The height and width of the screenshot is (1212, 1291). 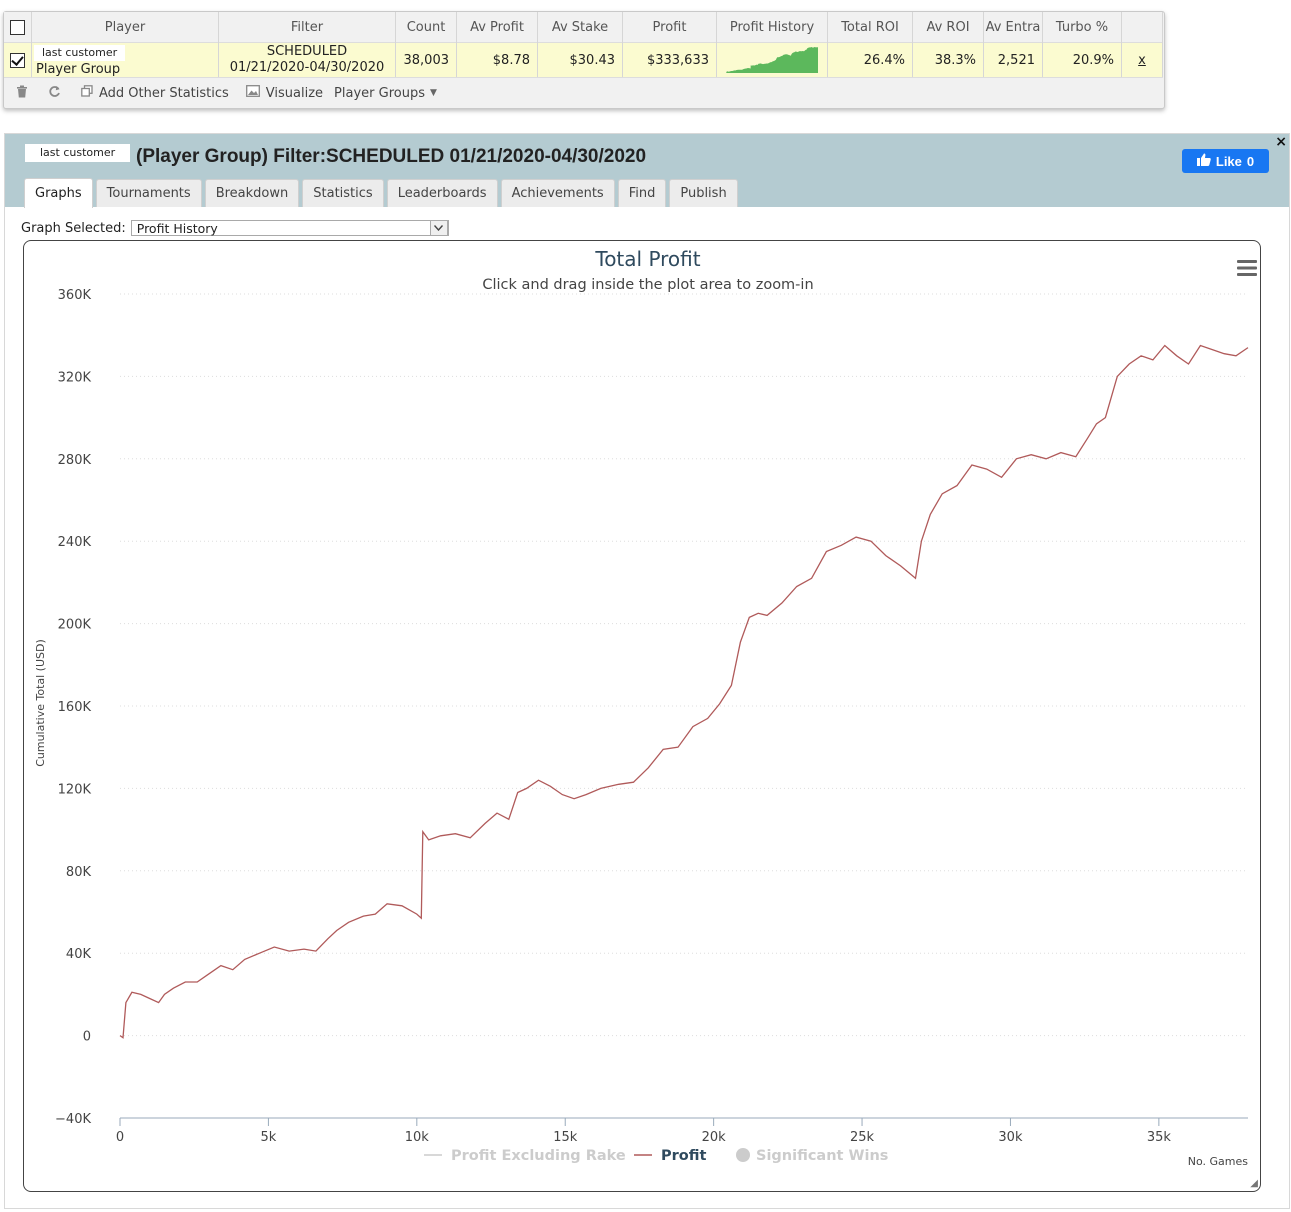 I want to click on y-tick-label: 80K, so click(x=79, y=872).